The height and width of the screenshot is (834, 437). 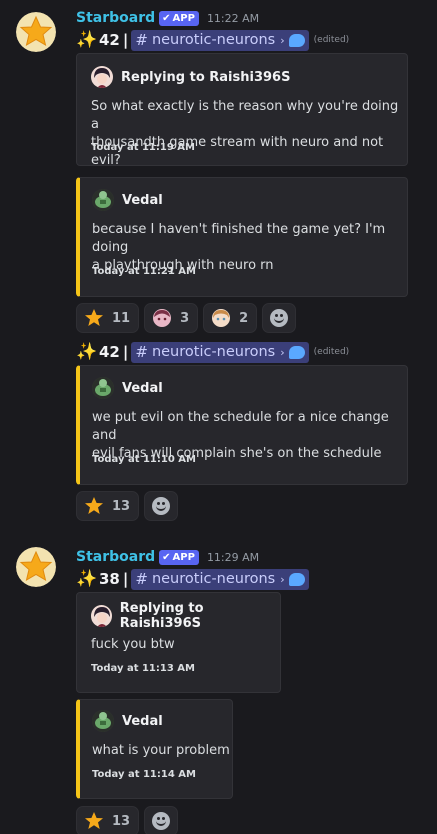 I want to click on reaction-evil-emote: 3, so click(x=171, y=318).